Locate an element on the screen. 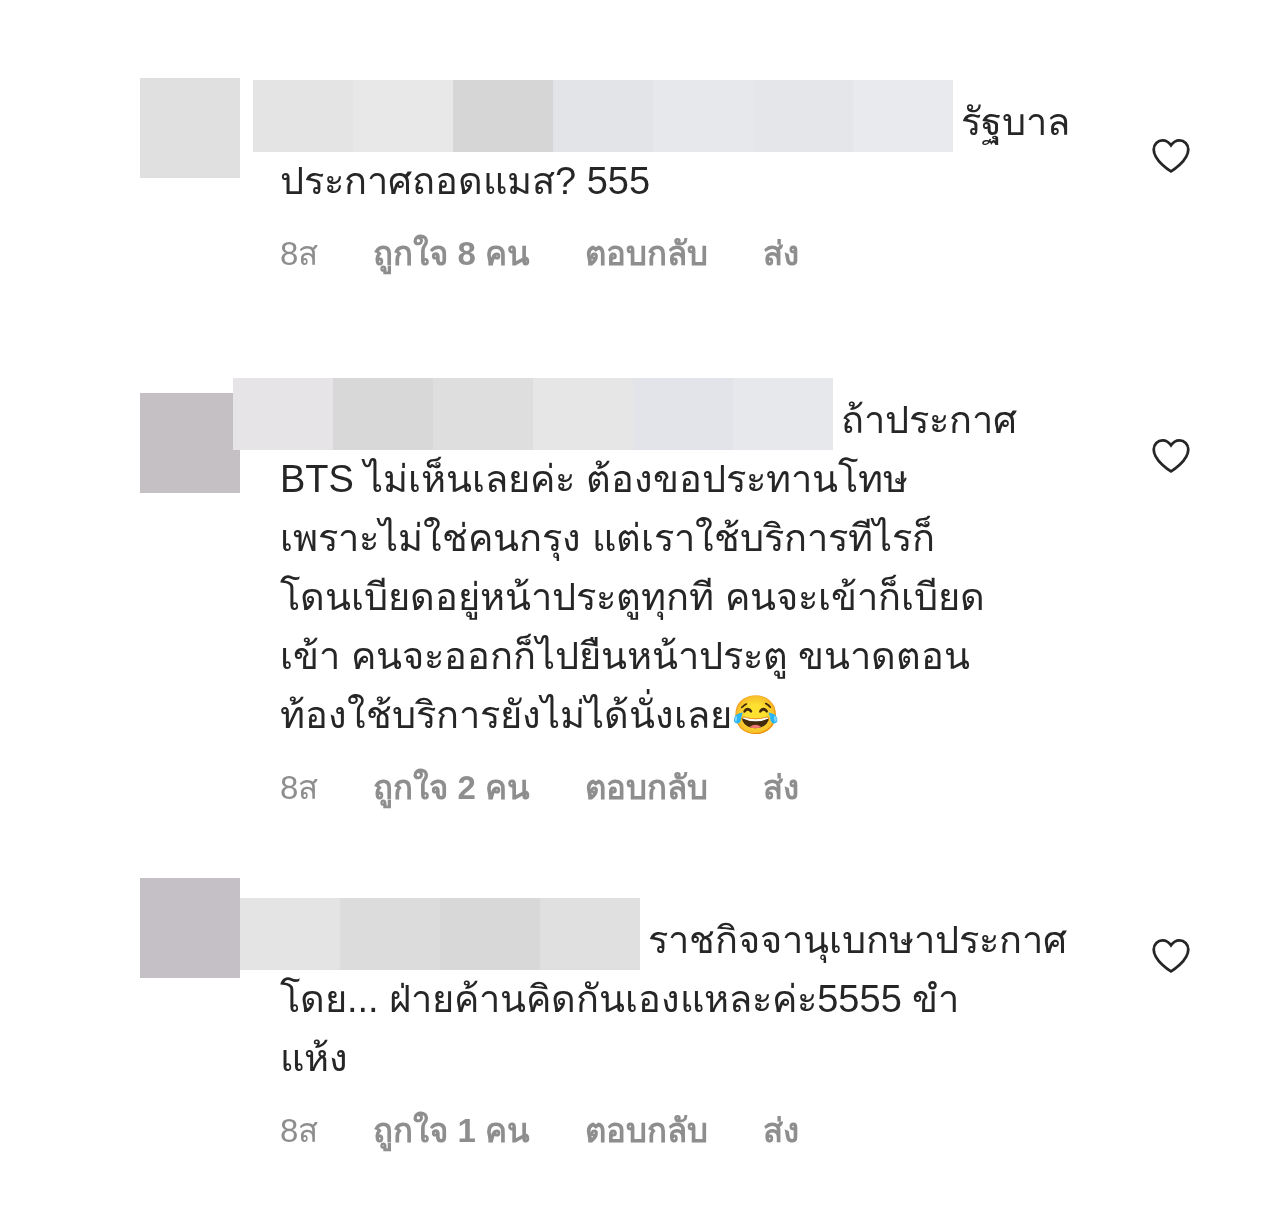 This screenshot has width=1280, height=1225. comment-text: โดย... ฝ่ายค้านคิดกันเองแหละค่ะ5555 ขำ แห้ง is located at coordinates (620, 1028).